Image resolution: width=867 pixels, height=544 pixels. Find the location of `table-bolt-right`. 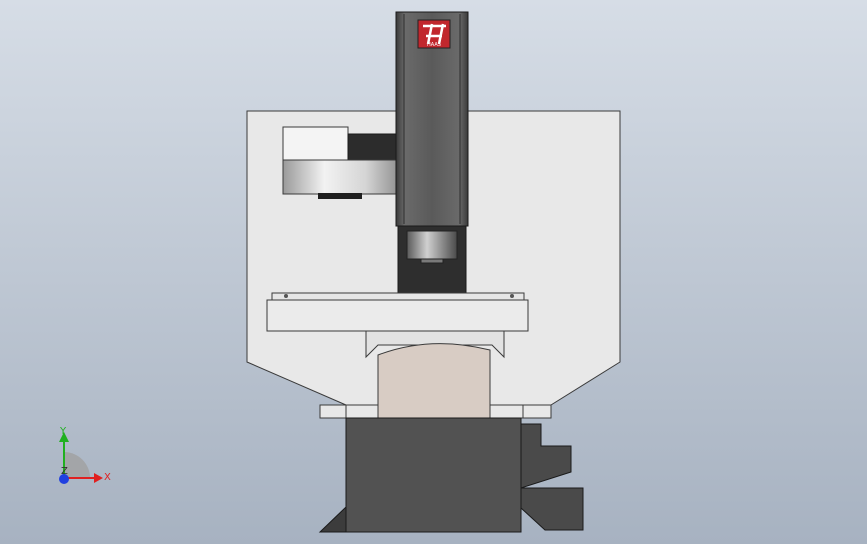

table-bolt-right is located at coordinates (512, 296).